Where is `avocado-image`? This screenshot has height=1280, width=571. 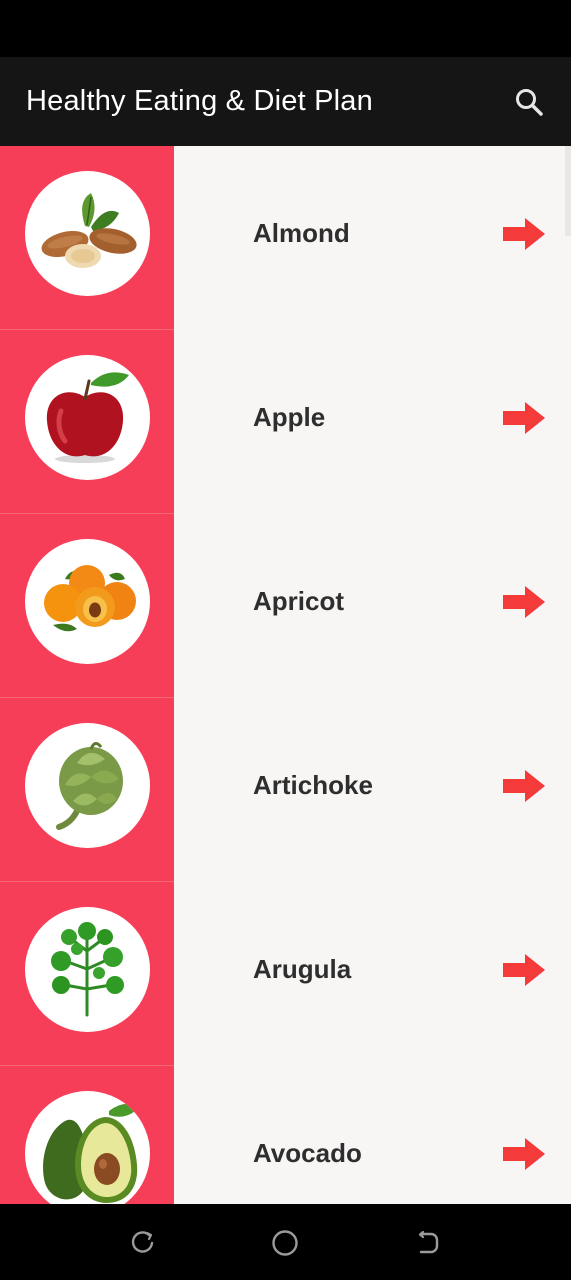
avocado-image is located at coordinates (91, 1153).